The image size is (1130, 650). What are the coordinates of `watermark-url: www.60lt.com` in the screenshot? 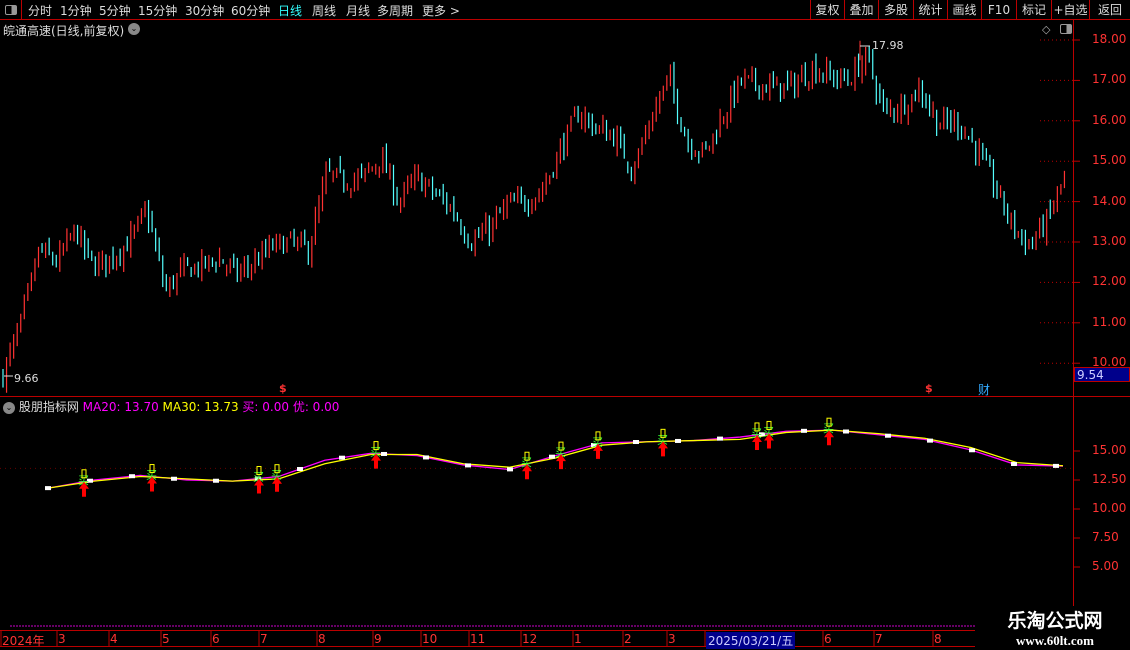 It's located at (1055, 640).